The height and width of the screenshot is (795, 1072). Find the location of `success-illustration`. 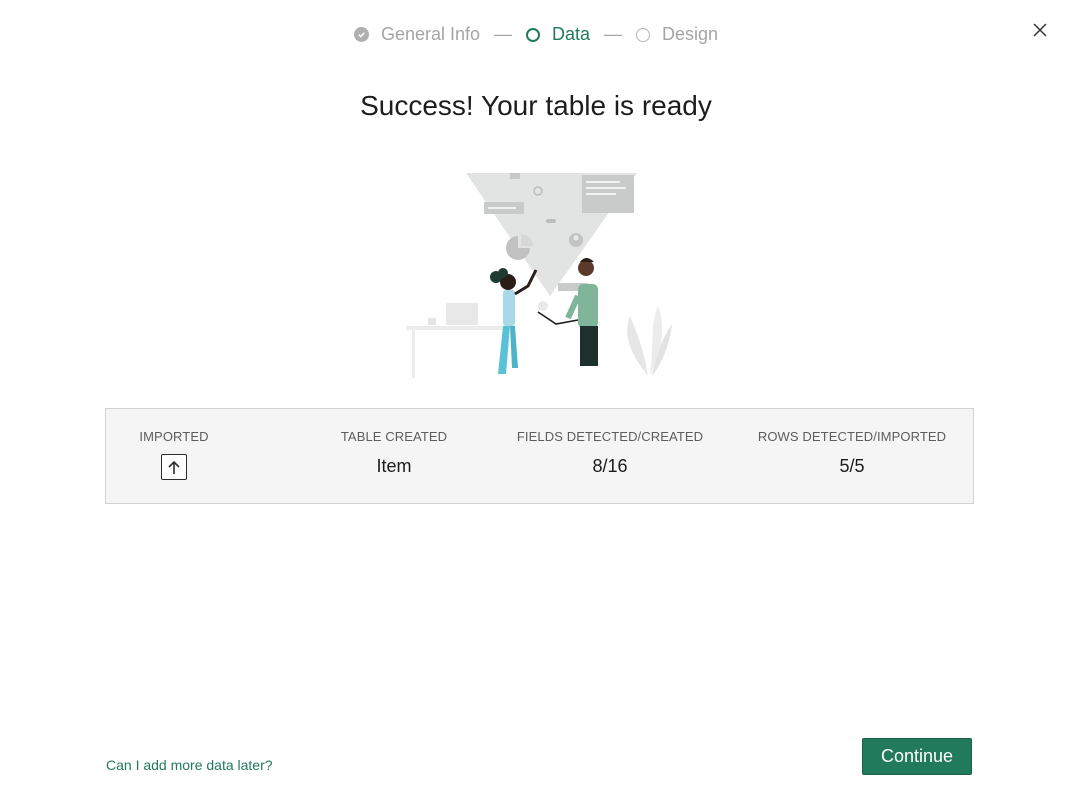

success-illustration is located at coordinates (539, 275).